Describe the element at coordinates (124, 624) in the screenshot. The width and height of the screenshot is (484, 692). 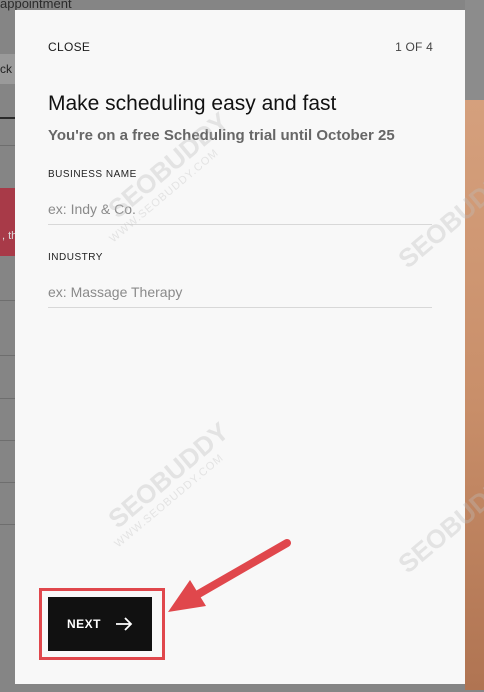
I see `arrow-right-icon` at that location.